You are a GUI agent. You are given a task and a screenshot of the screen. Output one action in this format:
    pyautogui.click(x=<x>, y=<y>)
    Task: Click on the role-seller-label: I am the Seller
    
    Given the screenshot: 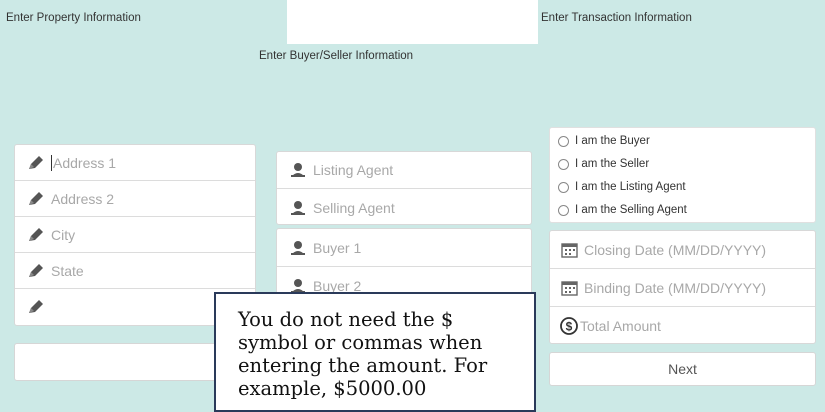 What is the action you would take?
    pyautogui.click(x=612, y=164)
    